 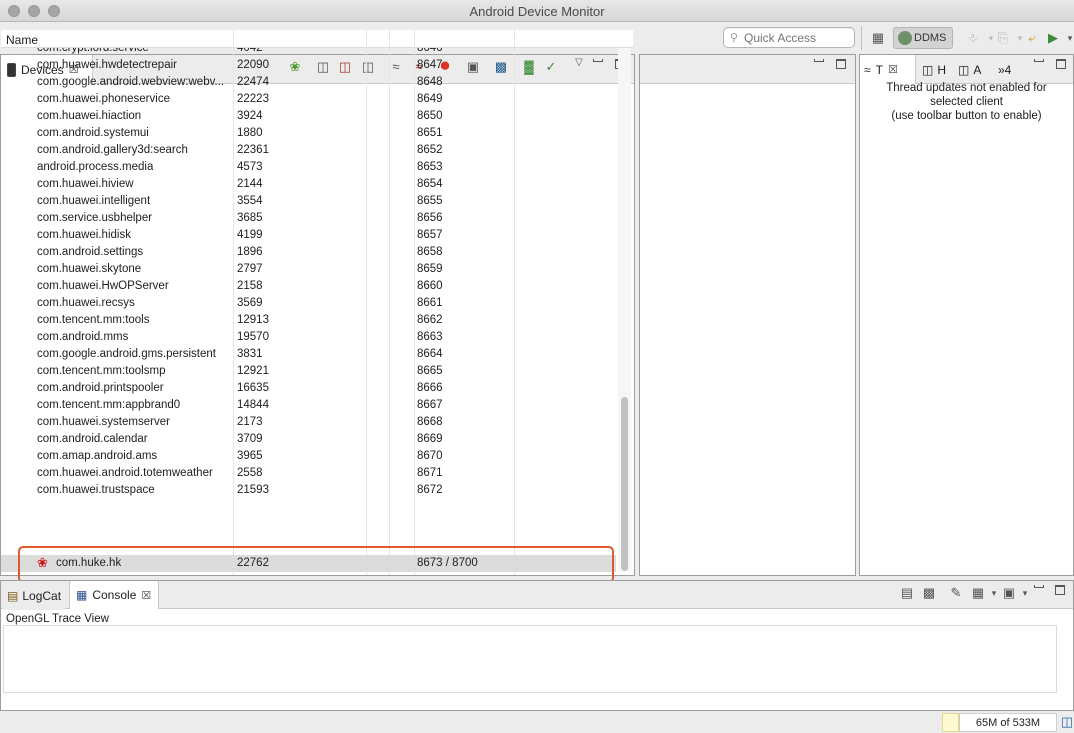 What do you see at coordinates (125, 473) in the screenshot?
I see `process-name: com.huawei.android.totemweather` at bounding box center [125, 473].